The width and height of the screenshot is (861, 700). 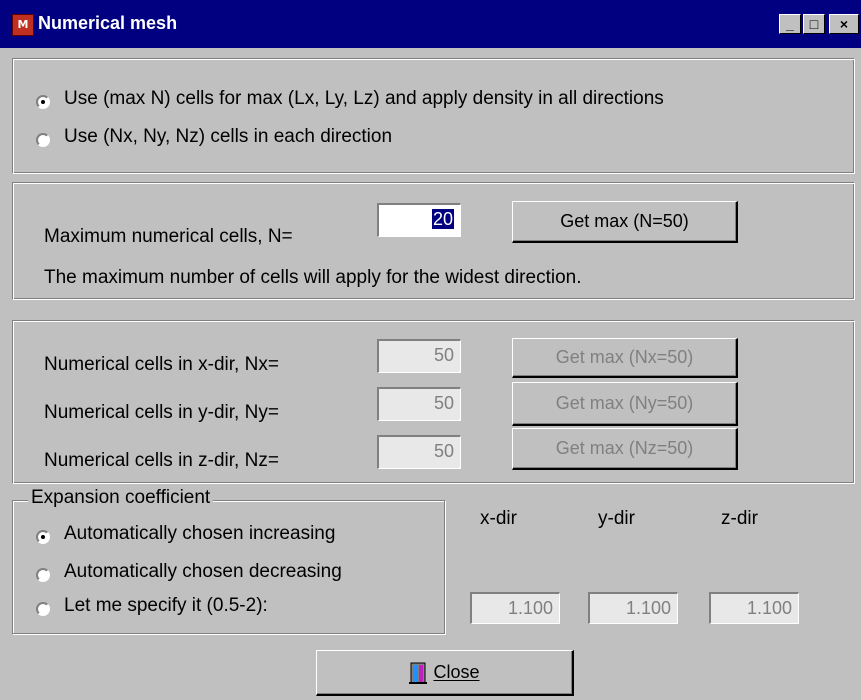 I want to click on window-title: Numerical mesh, so click(x=108, y=23).